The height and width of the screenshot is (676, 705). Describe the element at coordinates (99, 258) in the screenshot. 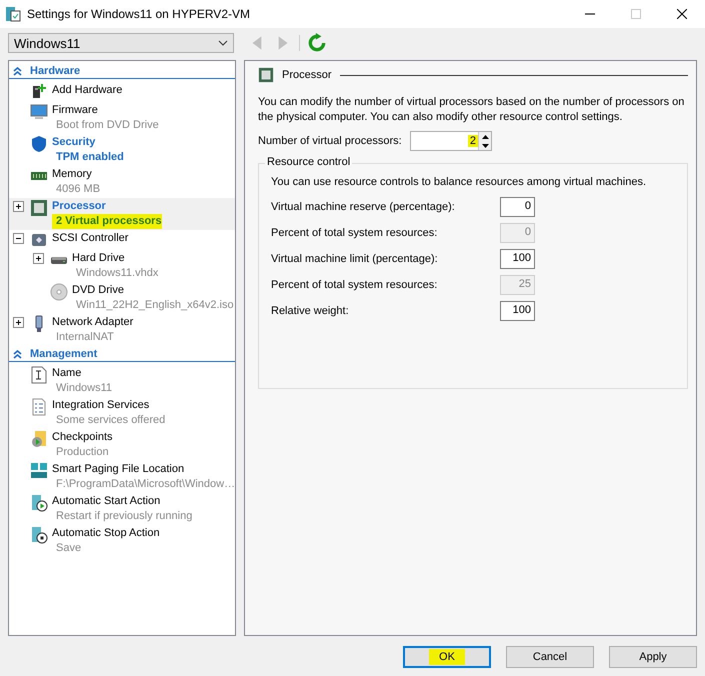

I see `item-title: Hard Drive` at that location.